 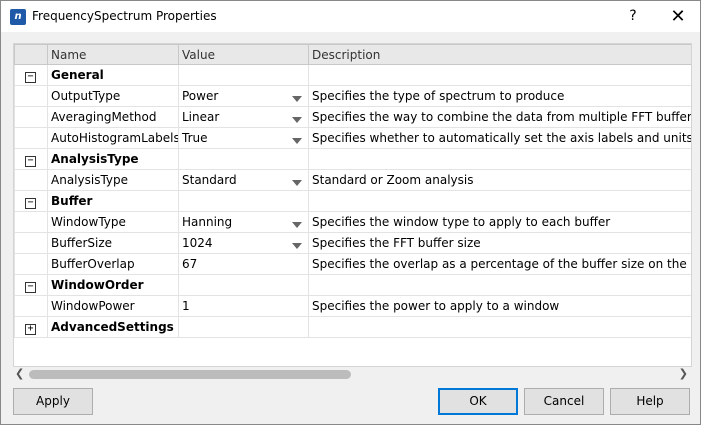 I want to click on property-name: BufferSize, so click(x=113, y=243).